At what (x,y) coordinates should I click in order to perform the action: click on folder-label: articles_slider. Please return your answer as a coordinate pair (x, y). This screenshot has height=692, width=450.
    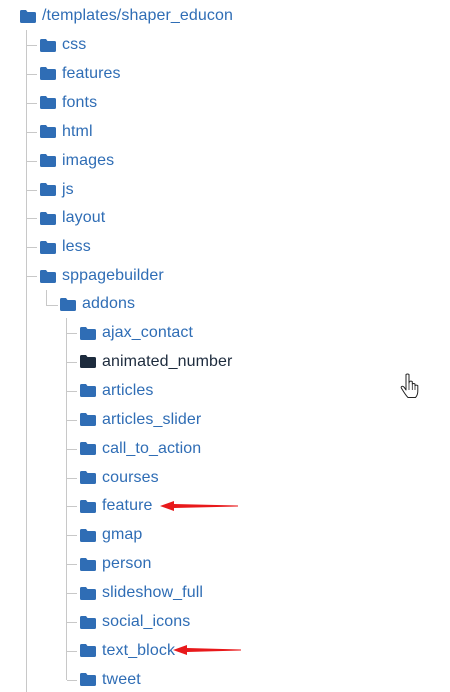
    Looking at the image, I should click on (152, 419).